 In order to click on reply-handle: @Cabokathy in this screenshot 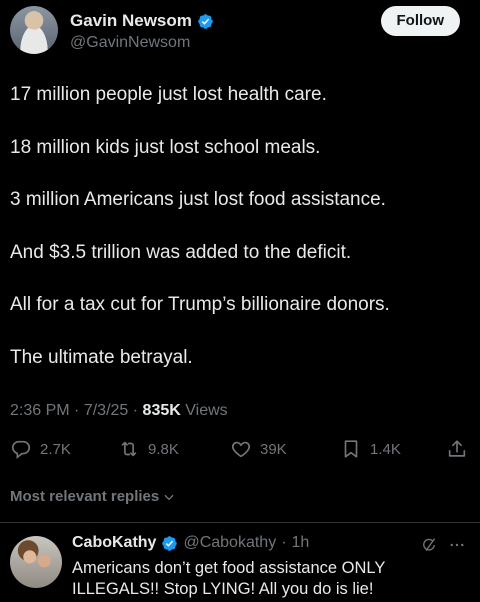, I will do `click(229, 543)`.